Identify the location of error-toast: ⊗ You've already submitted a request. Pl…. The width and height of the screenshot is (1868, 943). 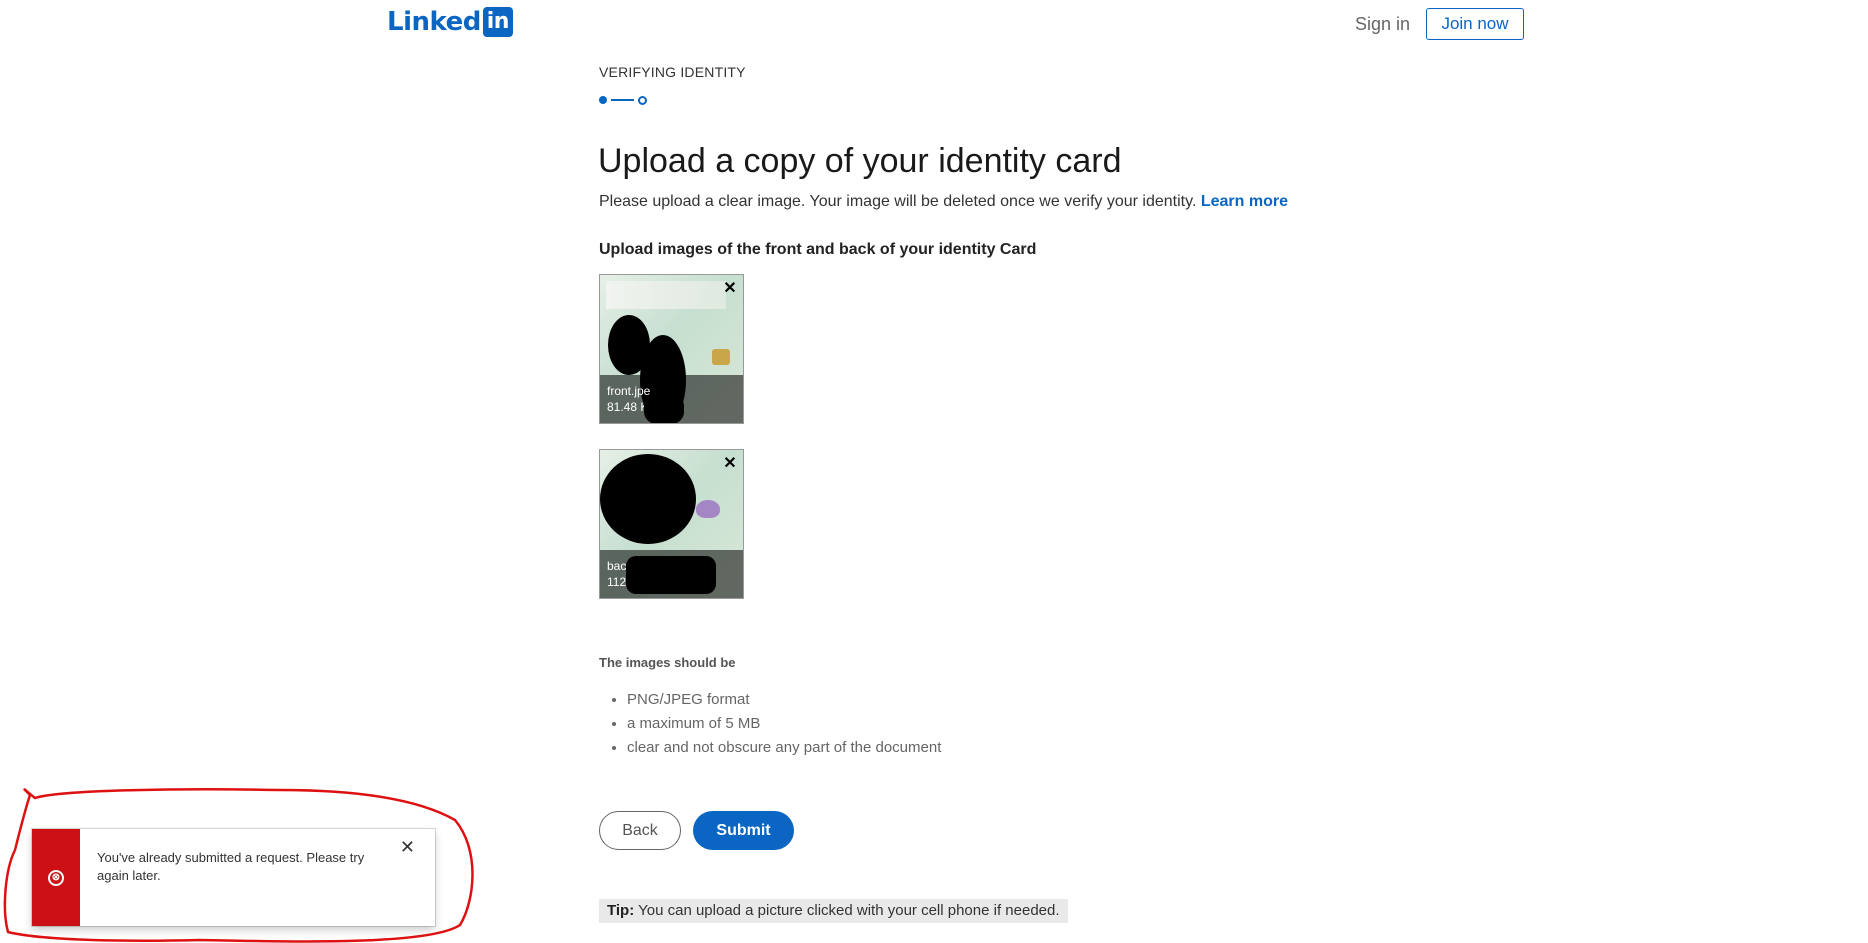
(233, 877).